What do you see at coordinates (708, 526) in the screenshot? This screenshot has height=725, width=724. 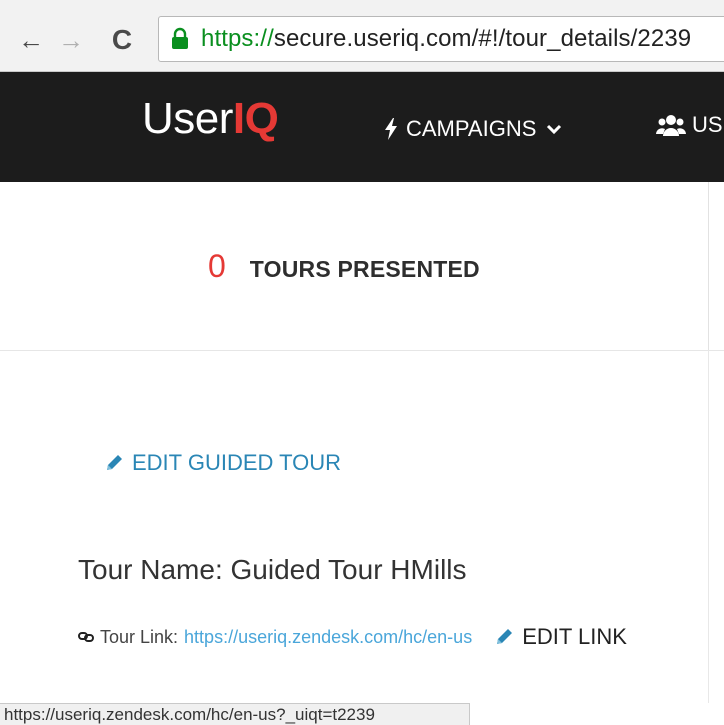 I see `panel-divider` at bounding box center [708, 526].